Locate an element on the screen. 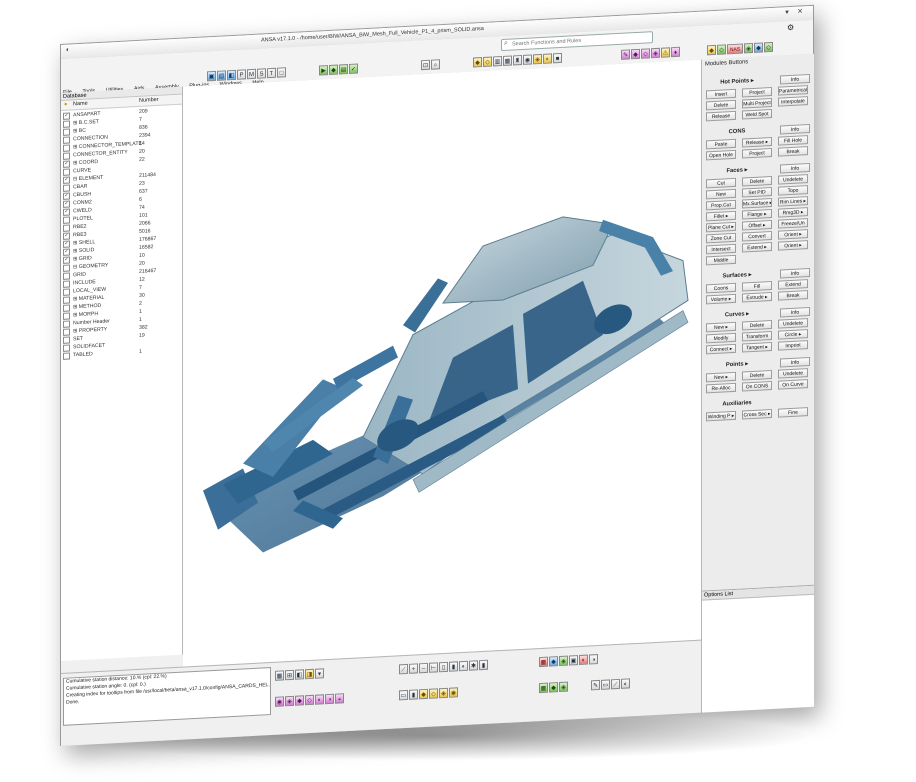  gear-icon: ⚙ is located at coordinates (790, 27).